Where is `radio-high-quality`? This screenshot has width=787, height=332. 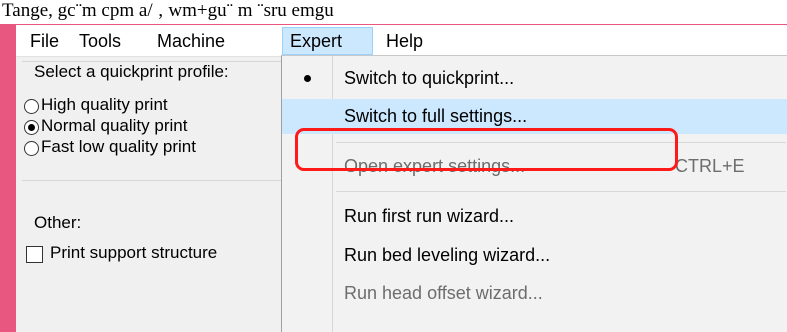 radio-high-quality is located at coordinates (31, 106).